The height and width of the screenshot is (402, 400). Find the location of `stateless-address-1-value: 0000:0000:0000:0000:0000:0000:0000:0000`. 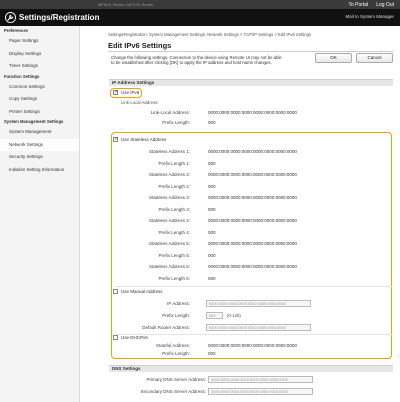

stateless-address-1-value: 0000:0000:0000:0000:0000:0000:0000:0000 is located at coordinates (252, 151).